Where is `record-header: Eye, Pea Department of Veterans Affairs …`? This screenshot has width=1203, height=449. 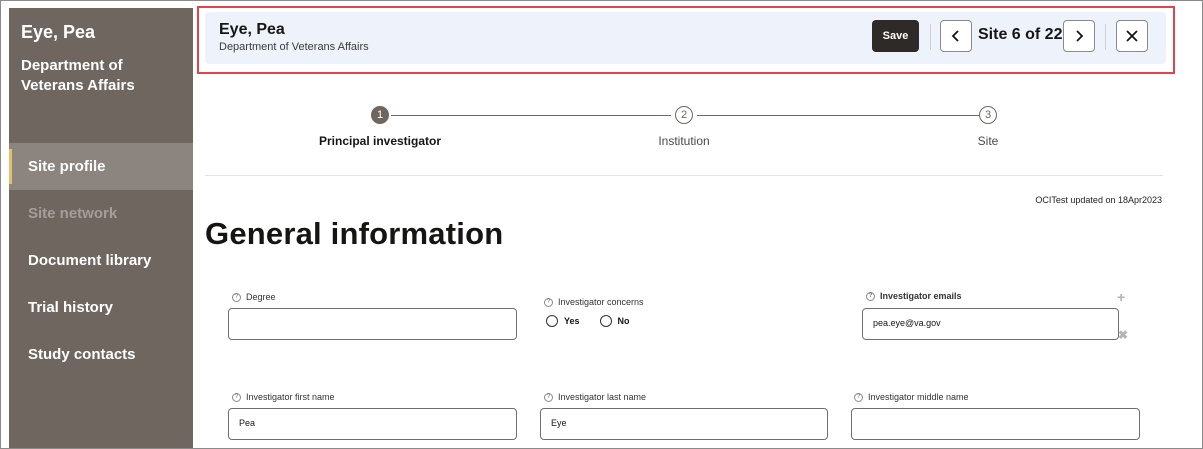 record-header: Eye, Pea Department of Veterans Affairs … is located at coordinates (685, 38).